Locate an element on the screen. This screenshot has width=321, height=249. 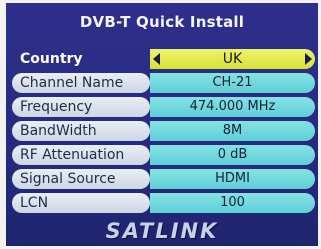
rf-attenuation-value: 0 dB is located at coordinates (232, 155).